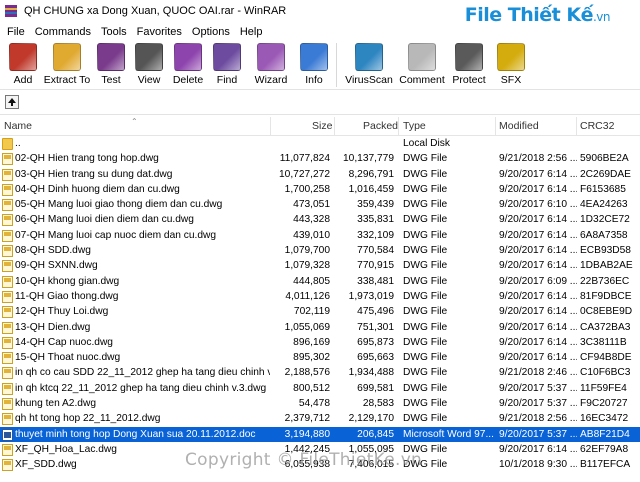 The width and height of the screenshot is (640, 482). I want to click on file-size: 1,055,069, so click(307, 327).